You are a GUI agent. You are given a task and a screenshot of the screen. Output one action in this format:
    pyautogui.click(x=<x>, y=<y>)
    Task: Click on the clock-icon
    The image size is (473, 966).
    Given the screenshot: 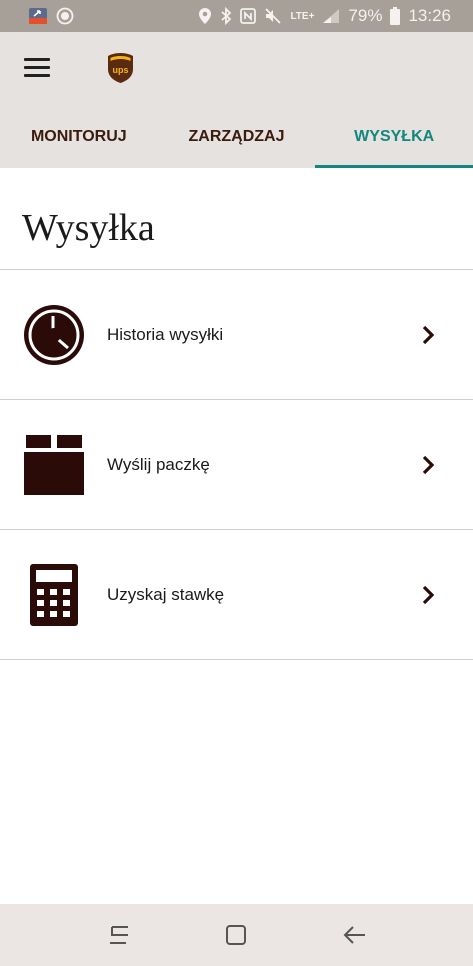 What is the action you would take?
    pyautogui.click(x=54, y=335)
    